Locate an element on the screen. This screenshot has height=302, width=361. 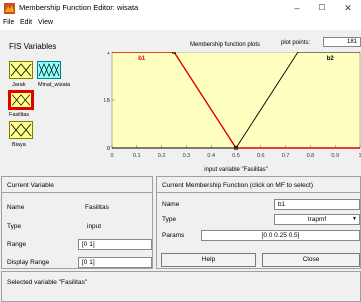
input-variable-label: Fasilitas is located at coordinates (19, 115).